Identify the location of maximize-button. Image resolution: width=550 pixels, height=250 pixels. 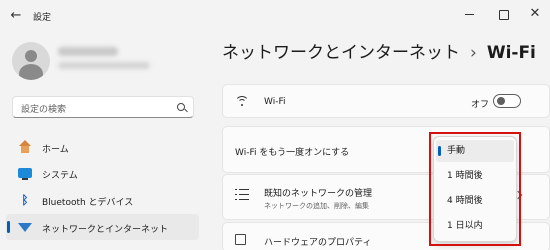
(503, 14).